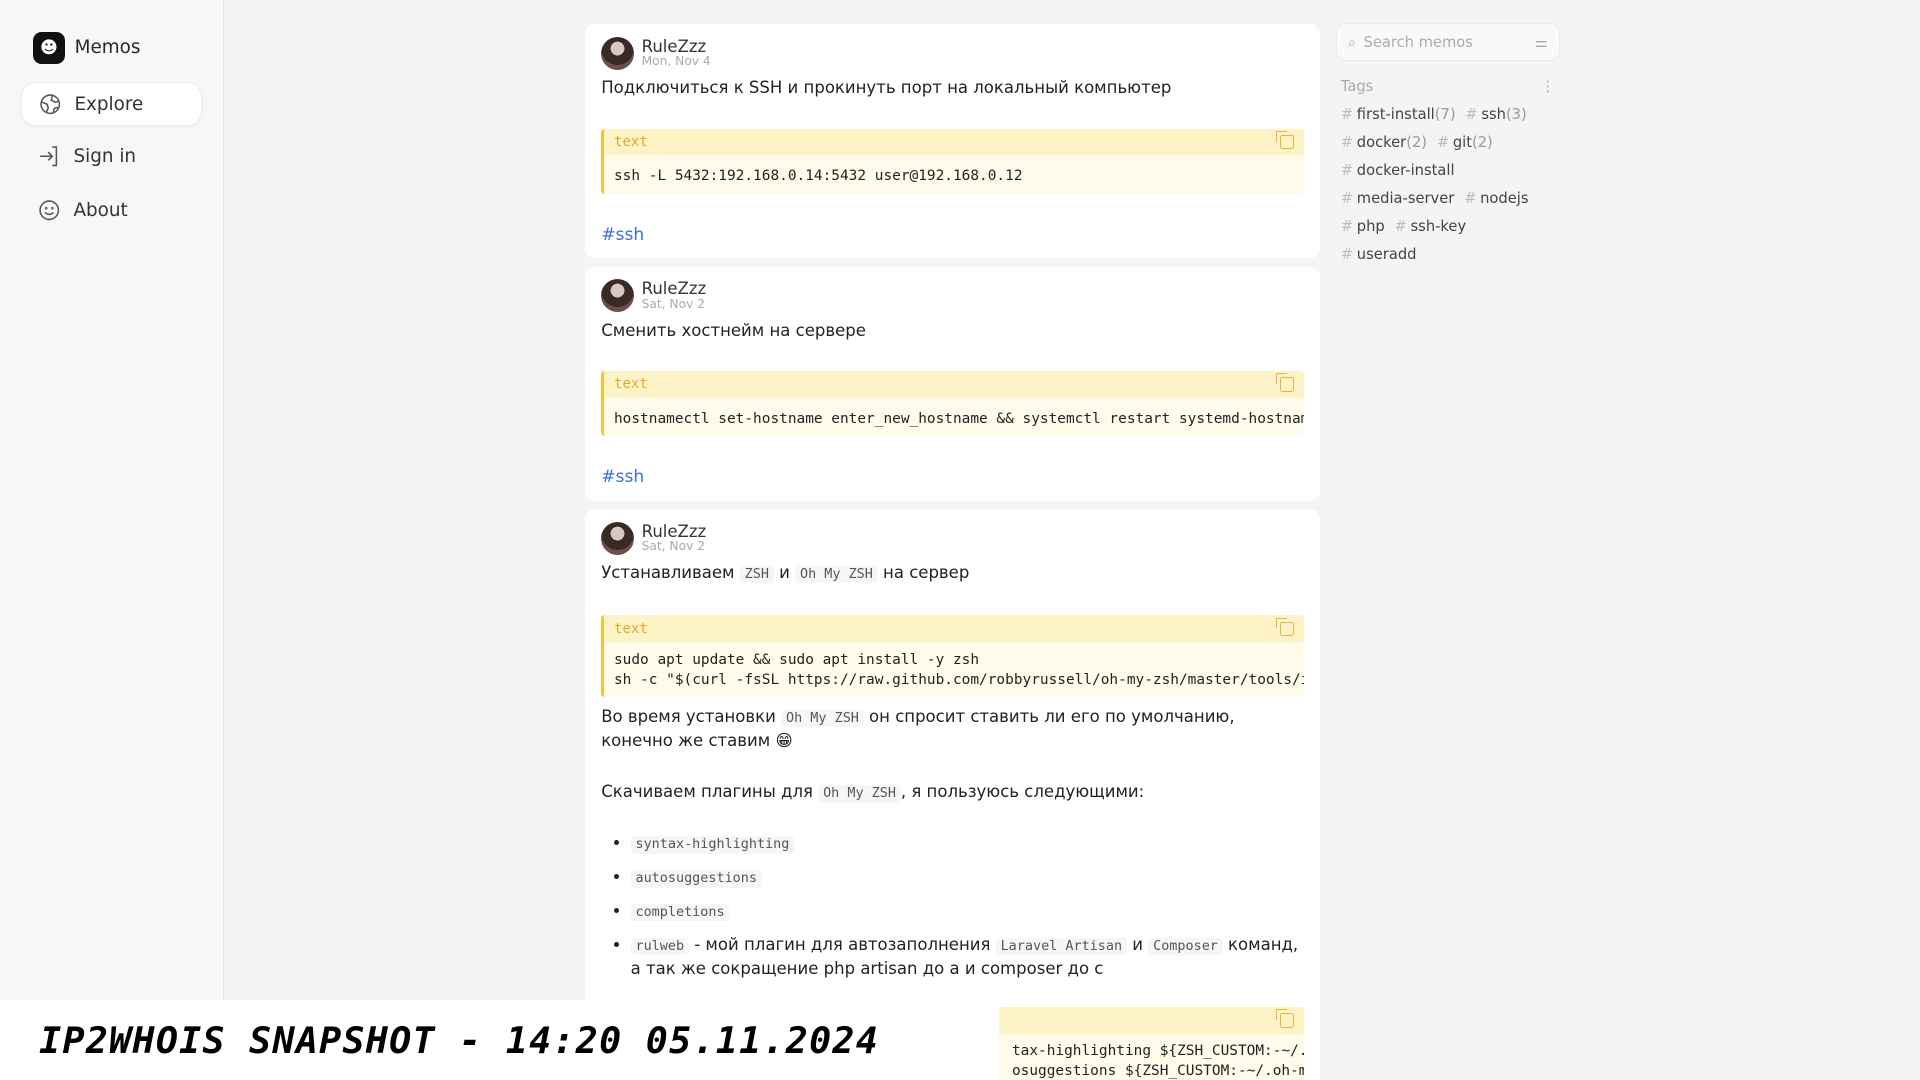 The height and width of the screenshot is (1080, 1920). What do you see at coordinates (1516, 114) in the screenshot?
I see `tag-count: (3)` at bounding box center [1516, 114].